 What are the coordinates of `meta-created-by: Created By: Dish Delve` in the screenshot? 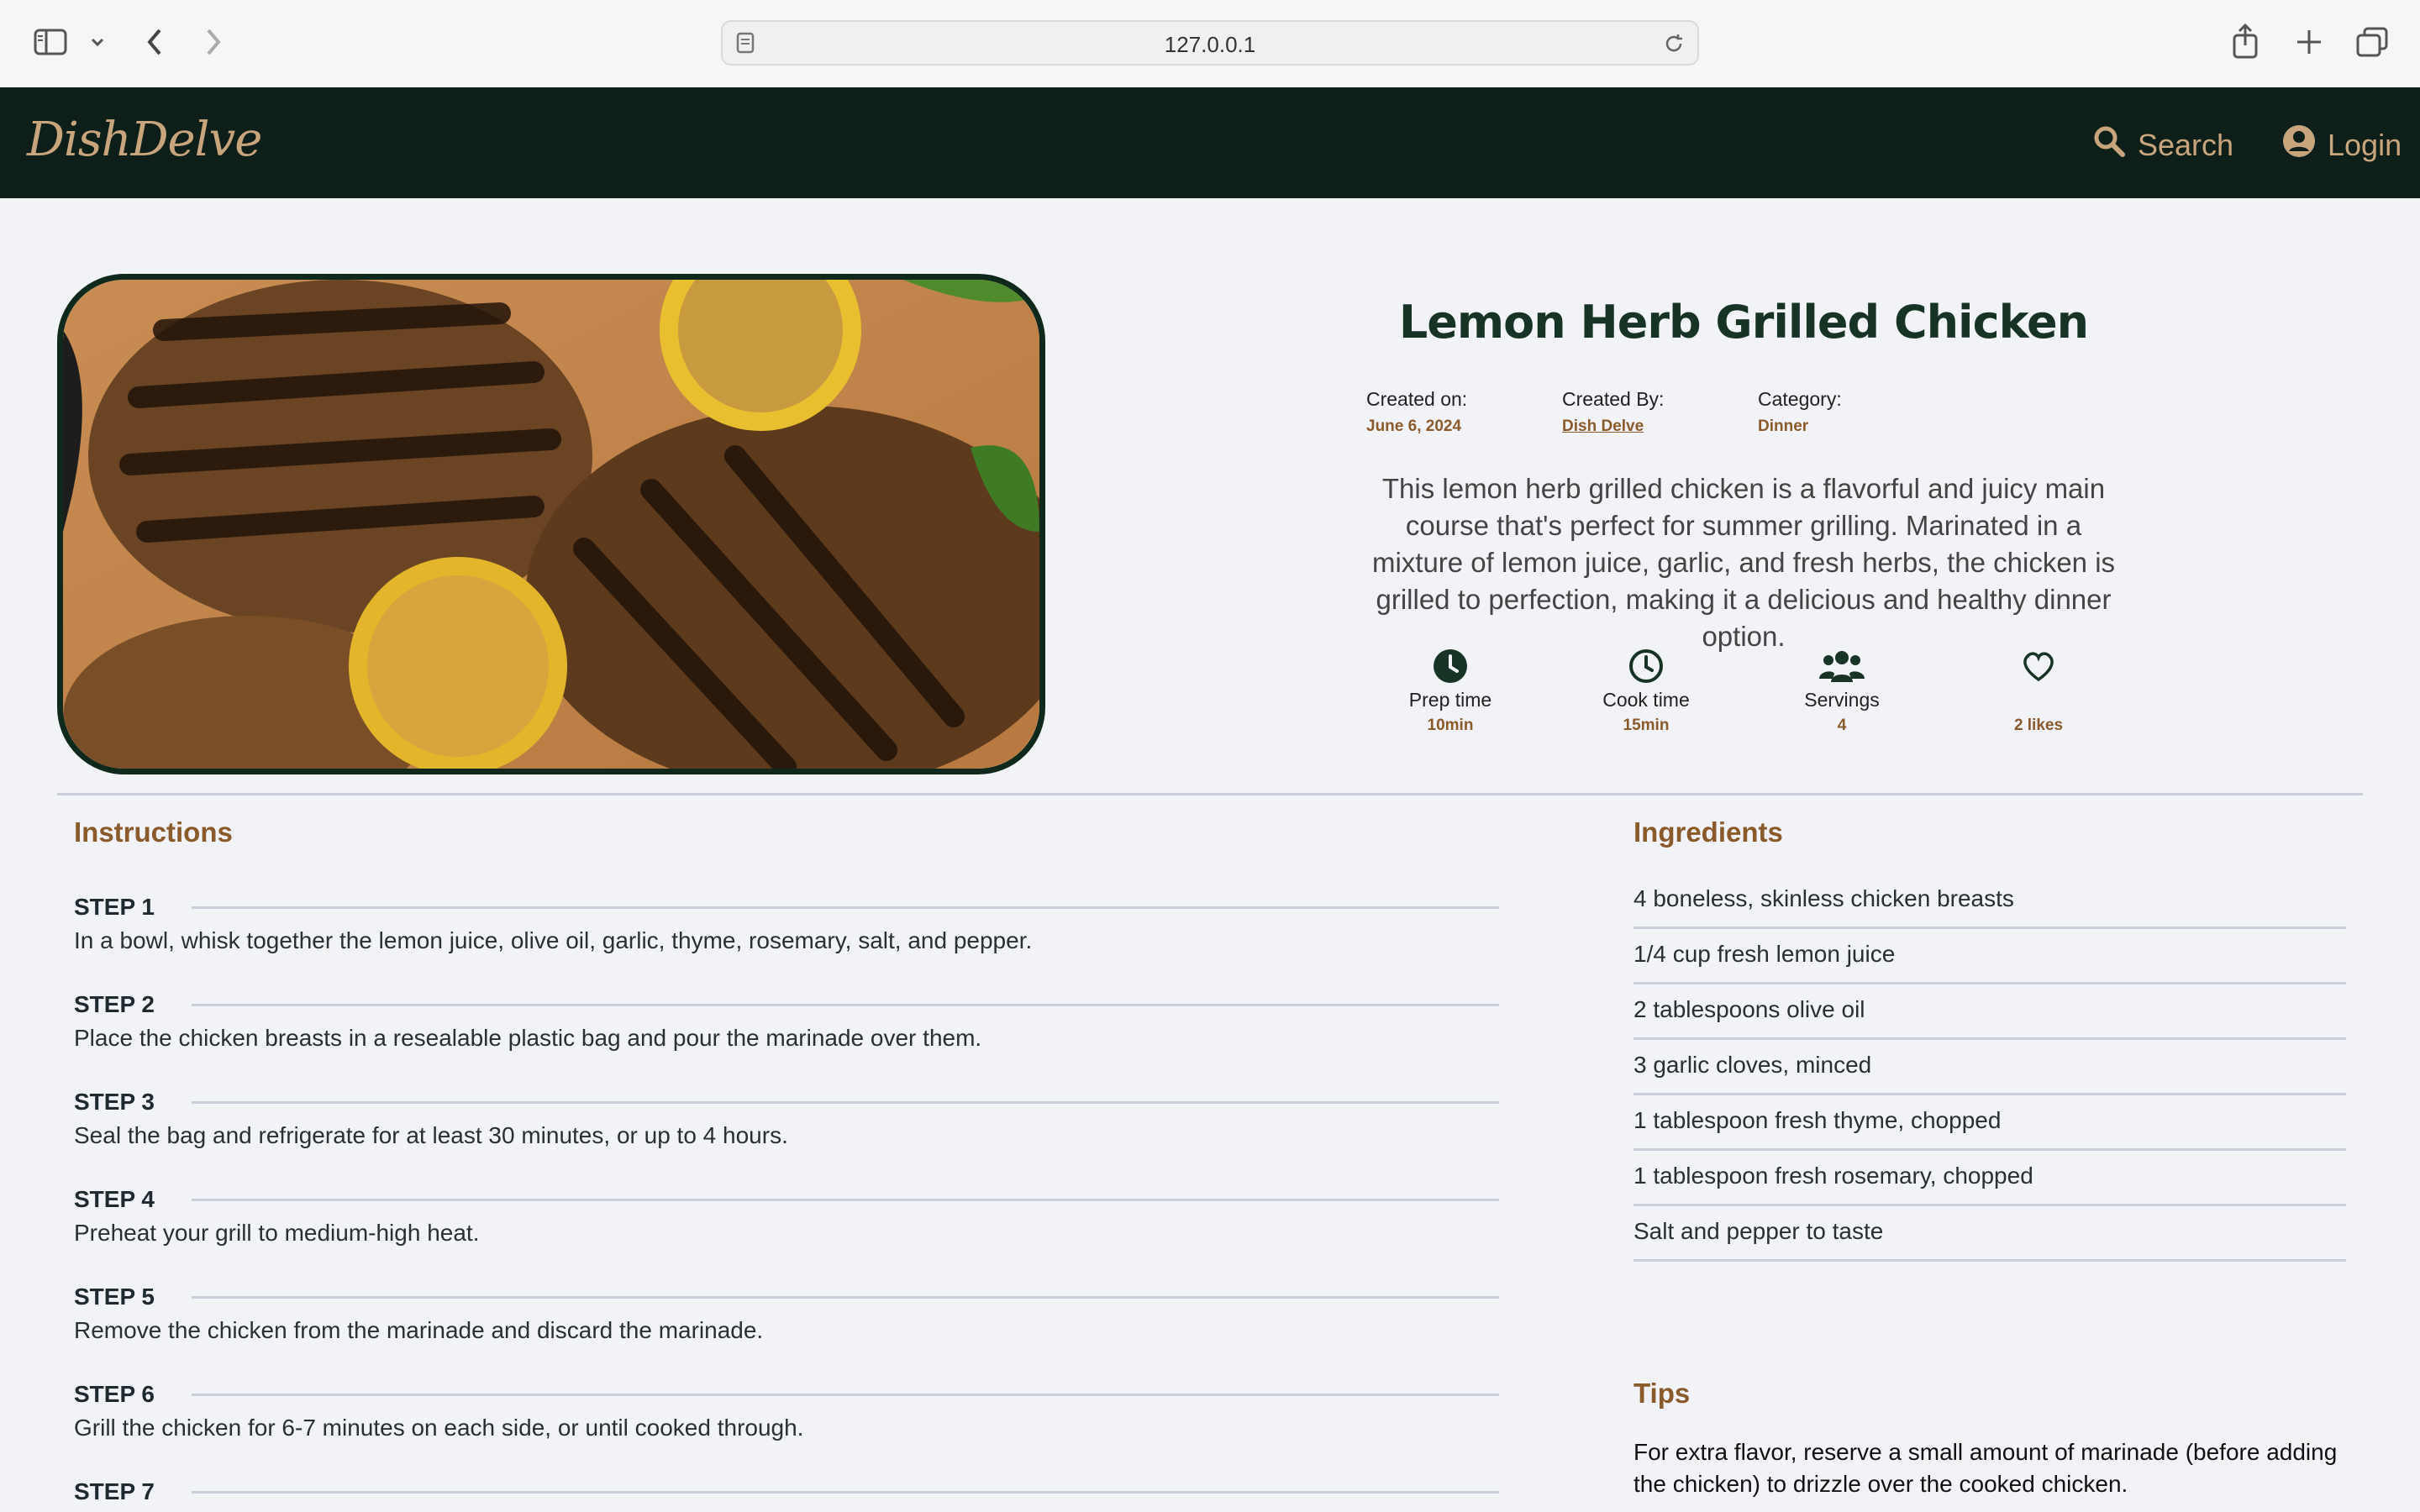 It's located at (1613, 412).